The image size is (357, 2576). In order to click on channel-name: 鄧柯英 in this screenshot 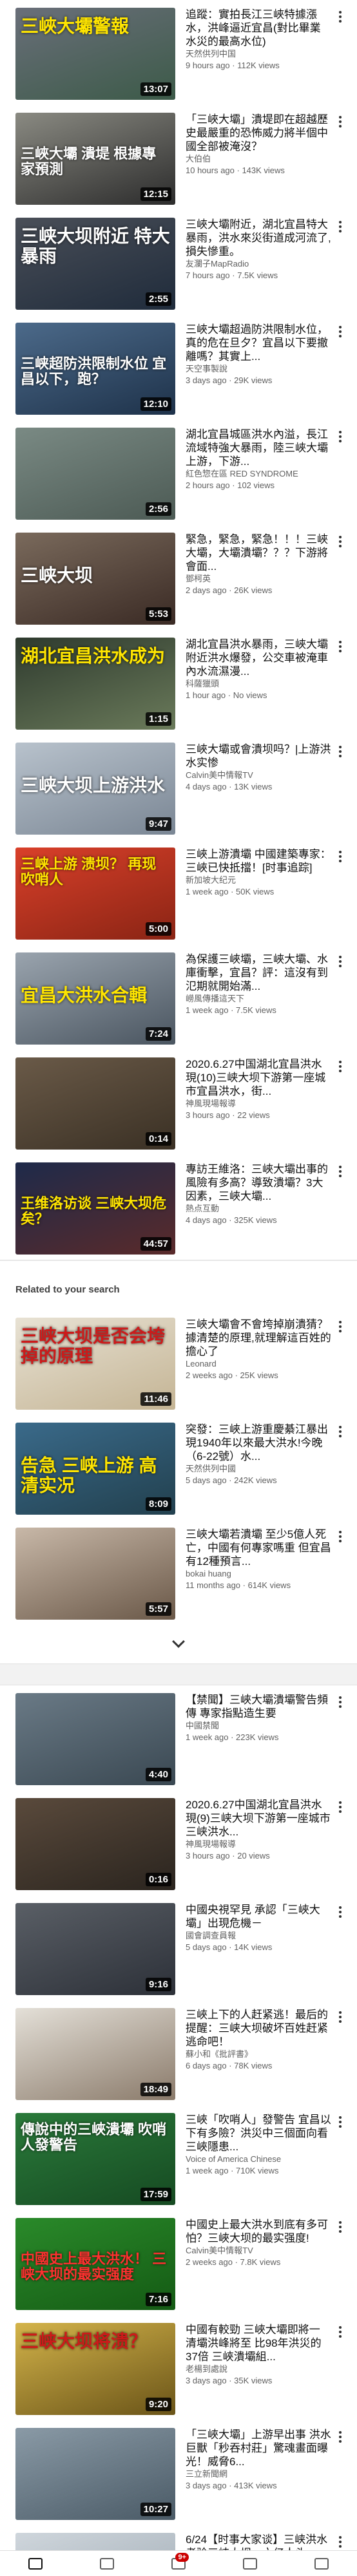, I will do `click(259, 579)`.